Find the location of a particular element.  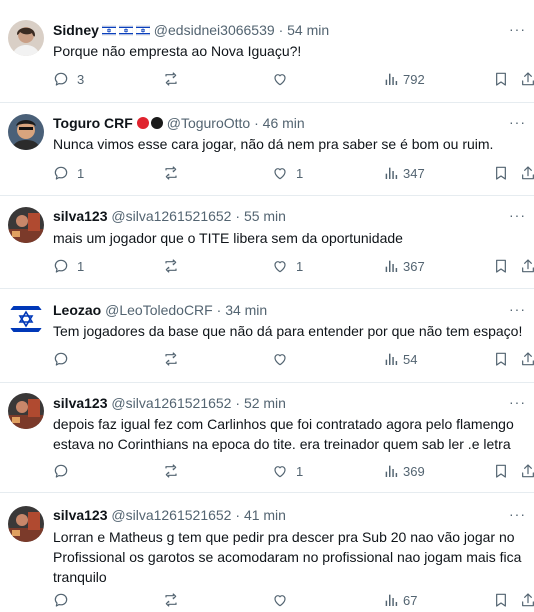

action-bar: 1 369 is located at coordinates (267, 473).